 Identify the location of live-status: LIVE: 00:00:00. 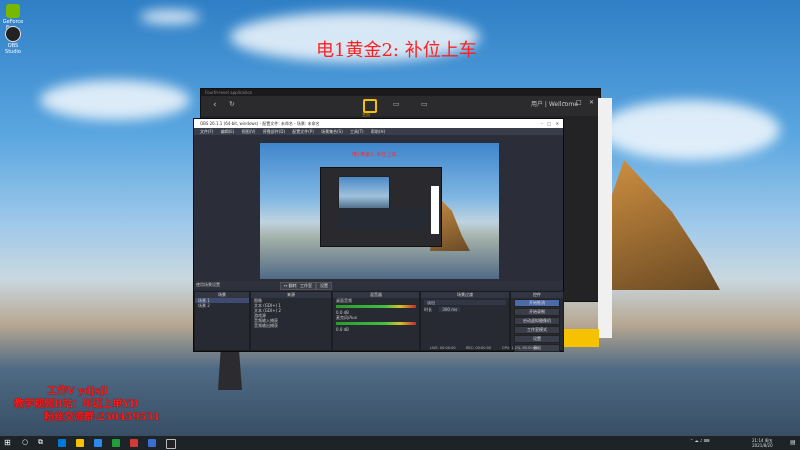
(443, 348).